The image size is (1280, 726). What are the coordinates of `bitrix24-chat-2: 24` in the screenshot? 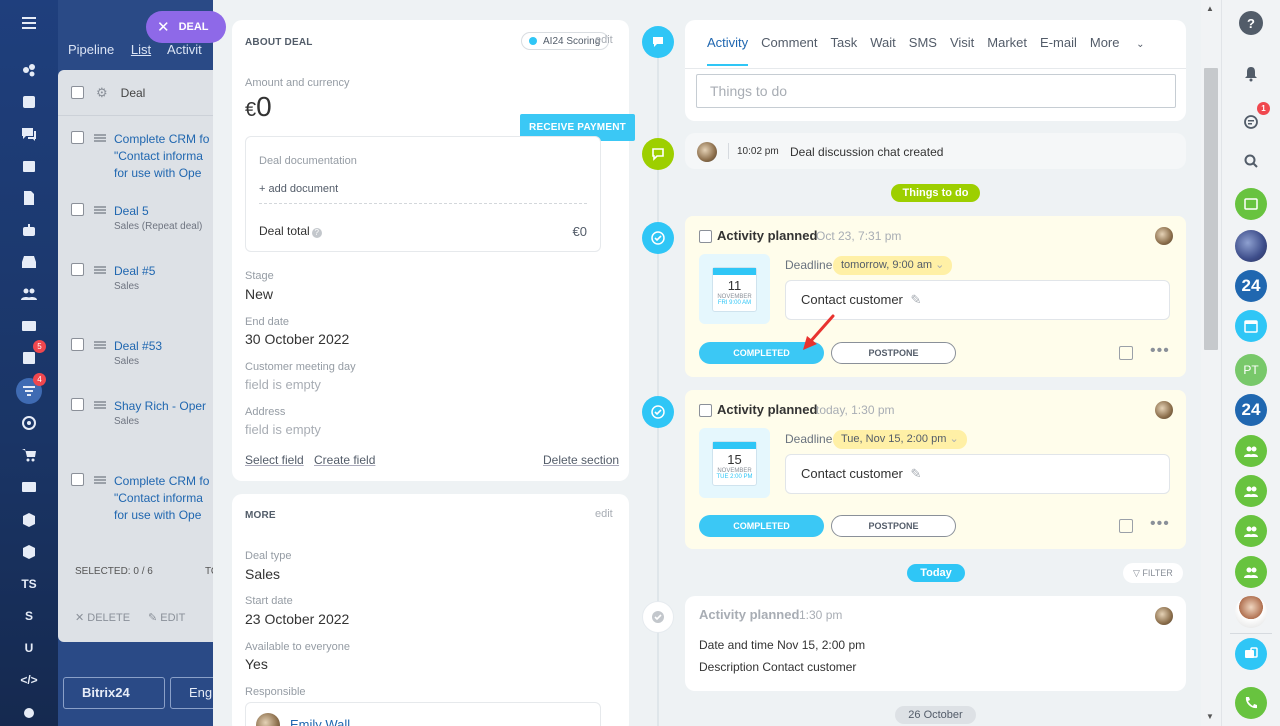 It's located at (1251, 410).